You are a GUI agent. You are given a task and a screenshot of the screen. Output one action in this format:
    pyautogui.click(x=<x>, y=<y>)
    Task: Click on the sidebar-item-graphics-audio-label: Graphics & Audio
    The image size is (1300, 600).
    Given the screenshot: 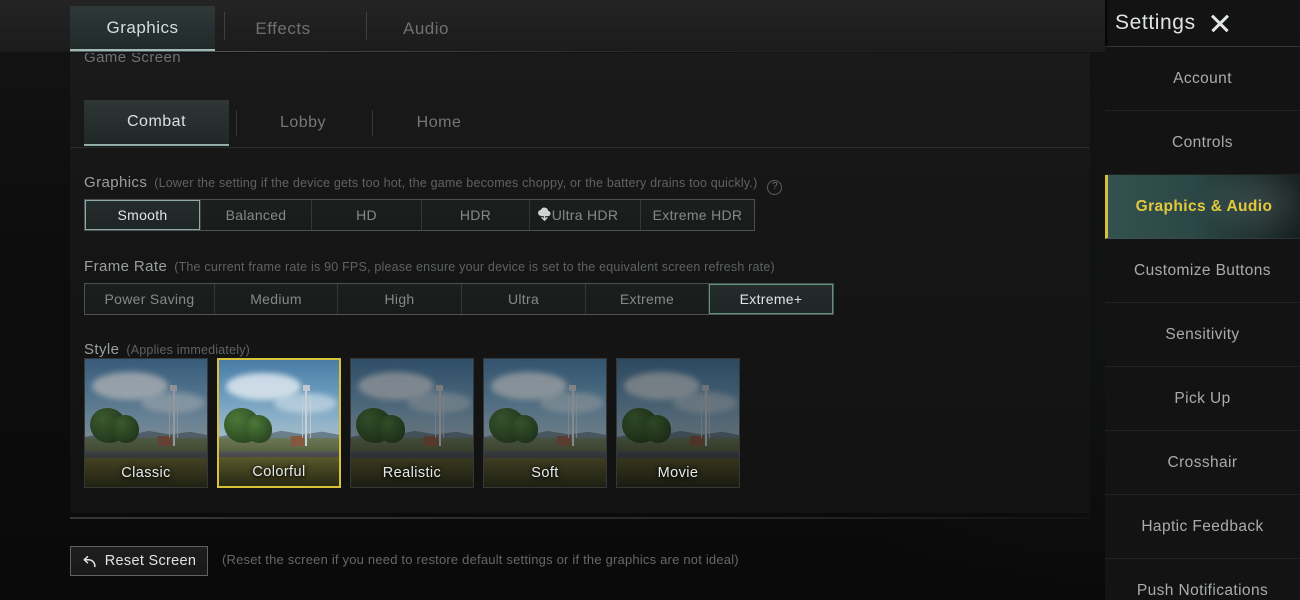 What is the action you would take?
    pyautogui.click(x=1204, y=206)
    